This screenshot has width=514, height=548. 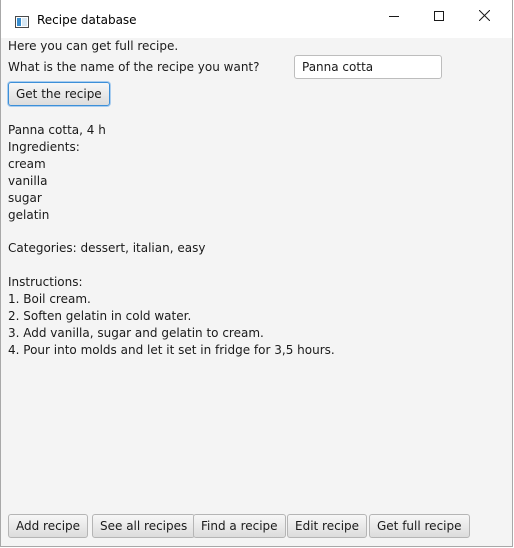 What do you see at coordinates (368, 67) in the screenshot?
I see `recipe-name-input` at bounding box center [368, 67].